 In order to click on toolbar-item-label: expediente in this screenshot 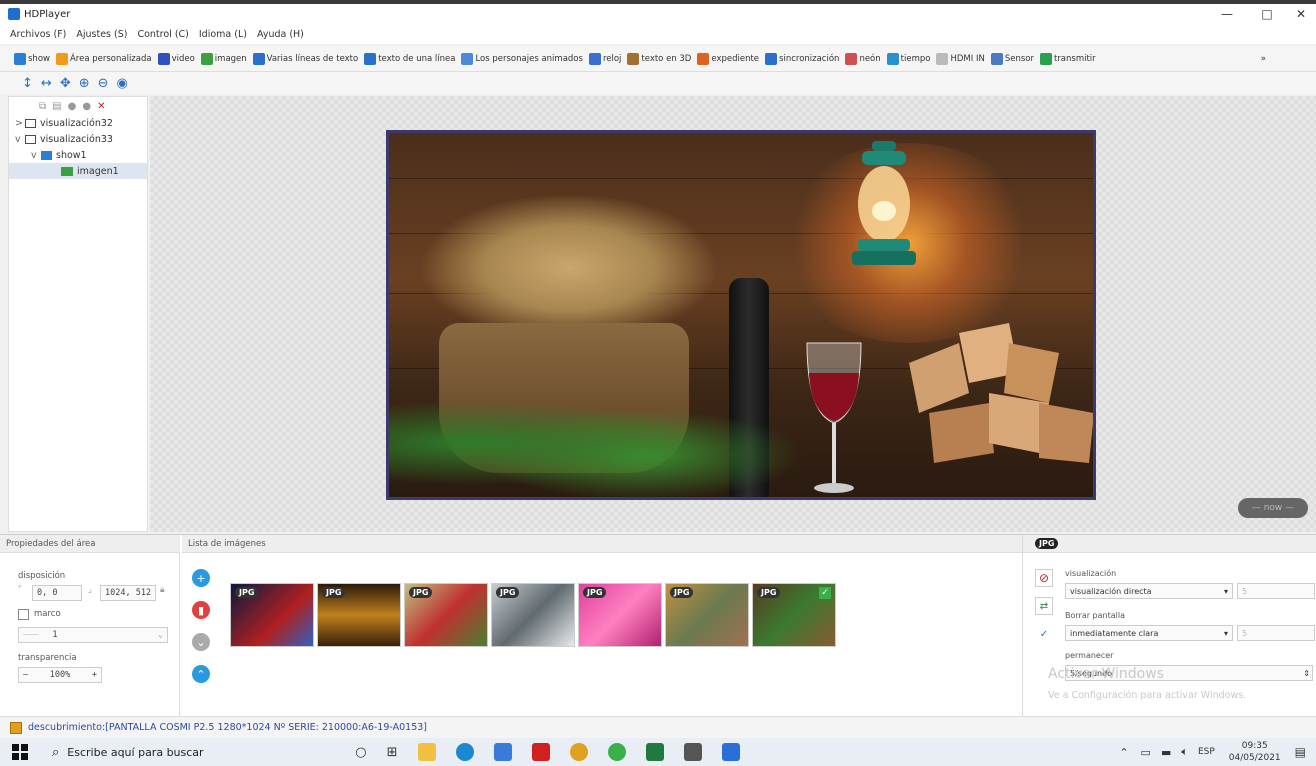, I will do `click(735, 58)`.